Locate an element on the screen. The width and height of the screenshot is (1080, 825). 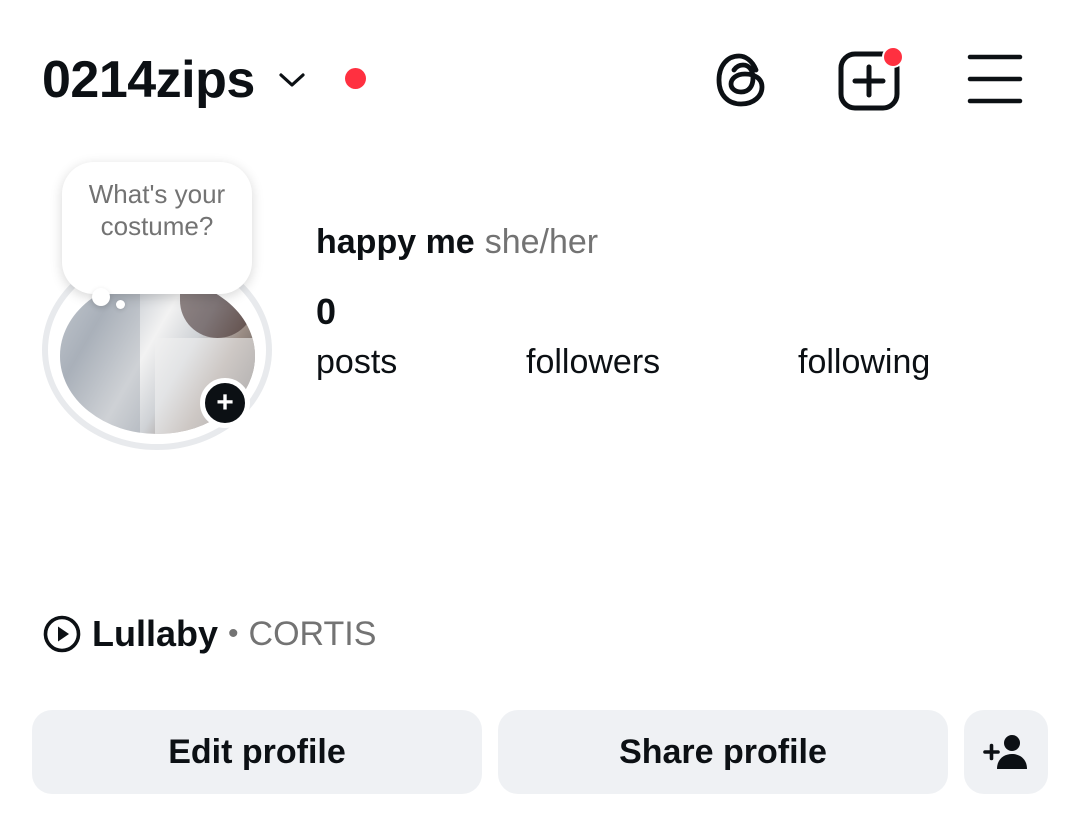
account-switcher: 0214zips is located at coordinates (174, 80).